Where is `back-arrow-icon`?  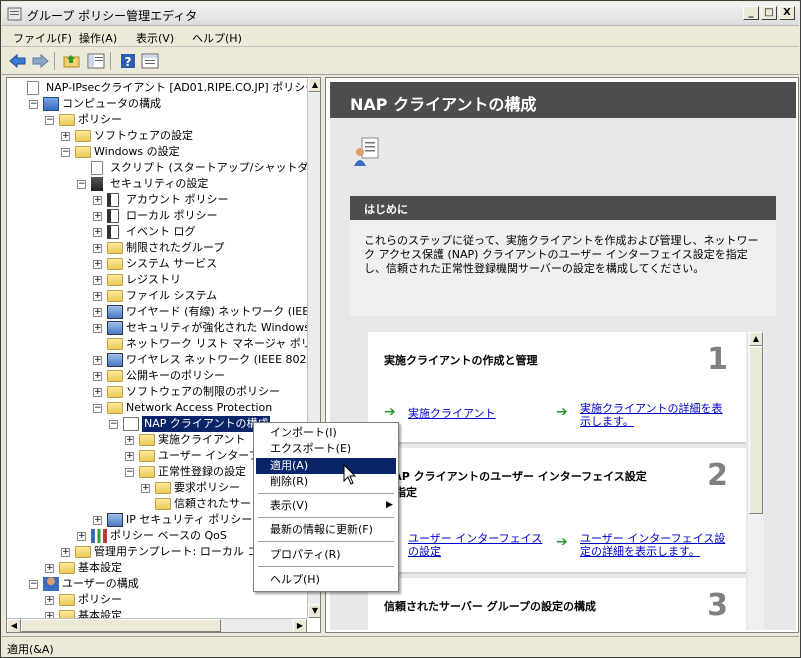 back-arrow-icon is located at coordinates (18, 61).